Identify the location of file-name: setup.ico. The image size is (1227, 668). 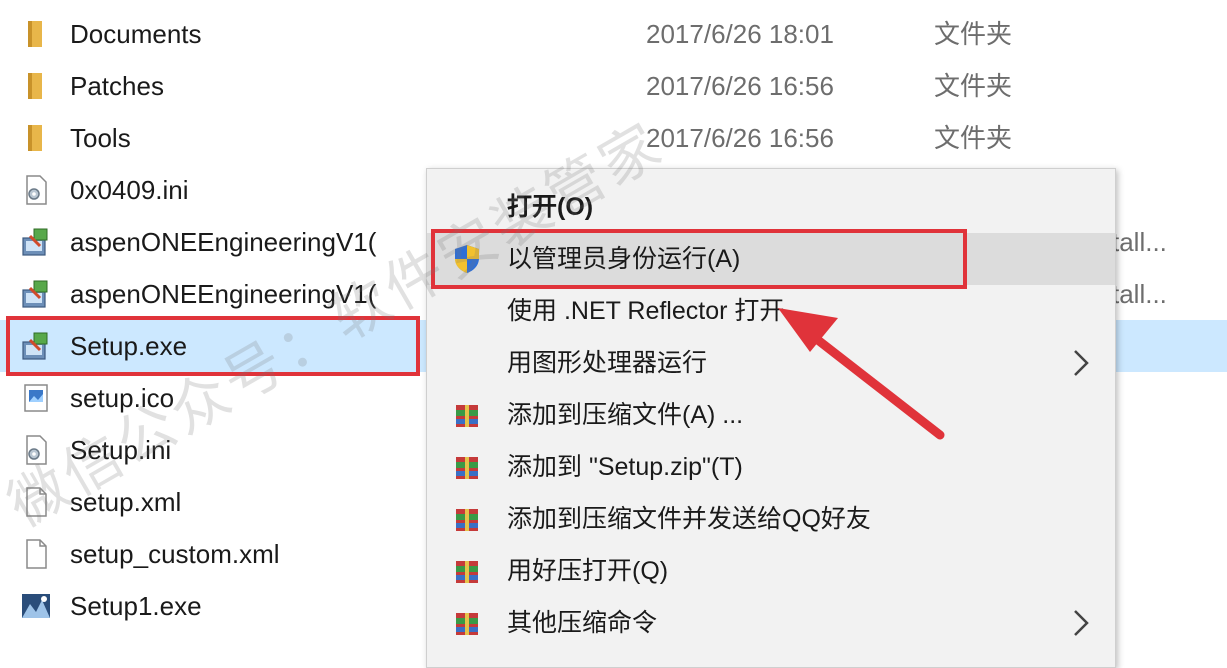
(122, 398).